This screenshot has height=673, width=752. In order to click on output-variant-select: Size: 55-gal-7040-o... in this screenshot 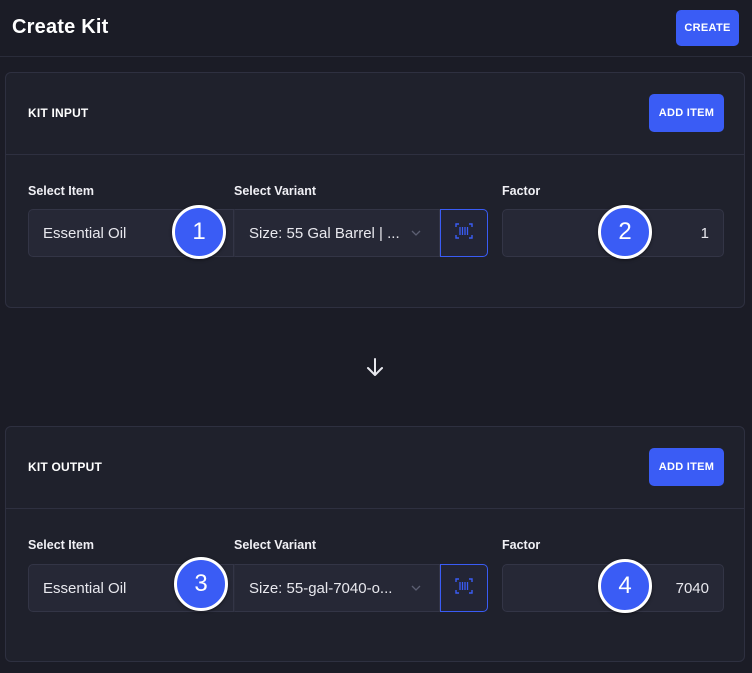, I will do `click(337, 588)`.